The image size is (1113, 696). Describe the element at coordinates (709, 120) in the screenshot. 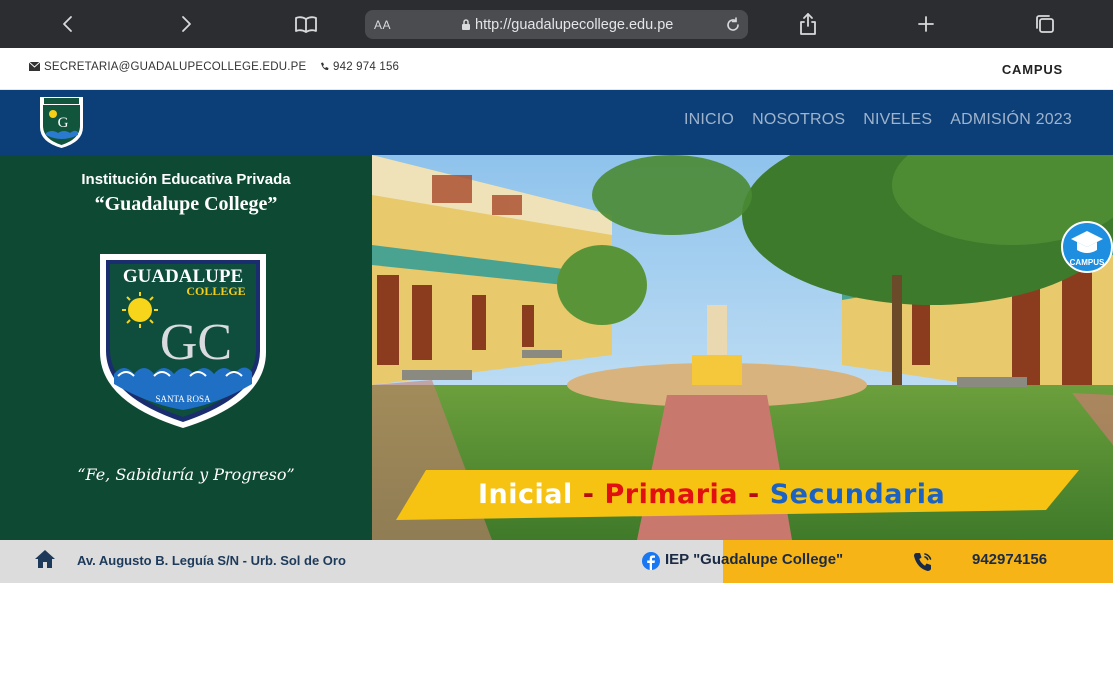

I see `nav-item-inicio: INICIO` at that location.